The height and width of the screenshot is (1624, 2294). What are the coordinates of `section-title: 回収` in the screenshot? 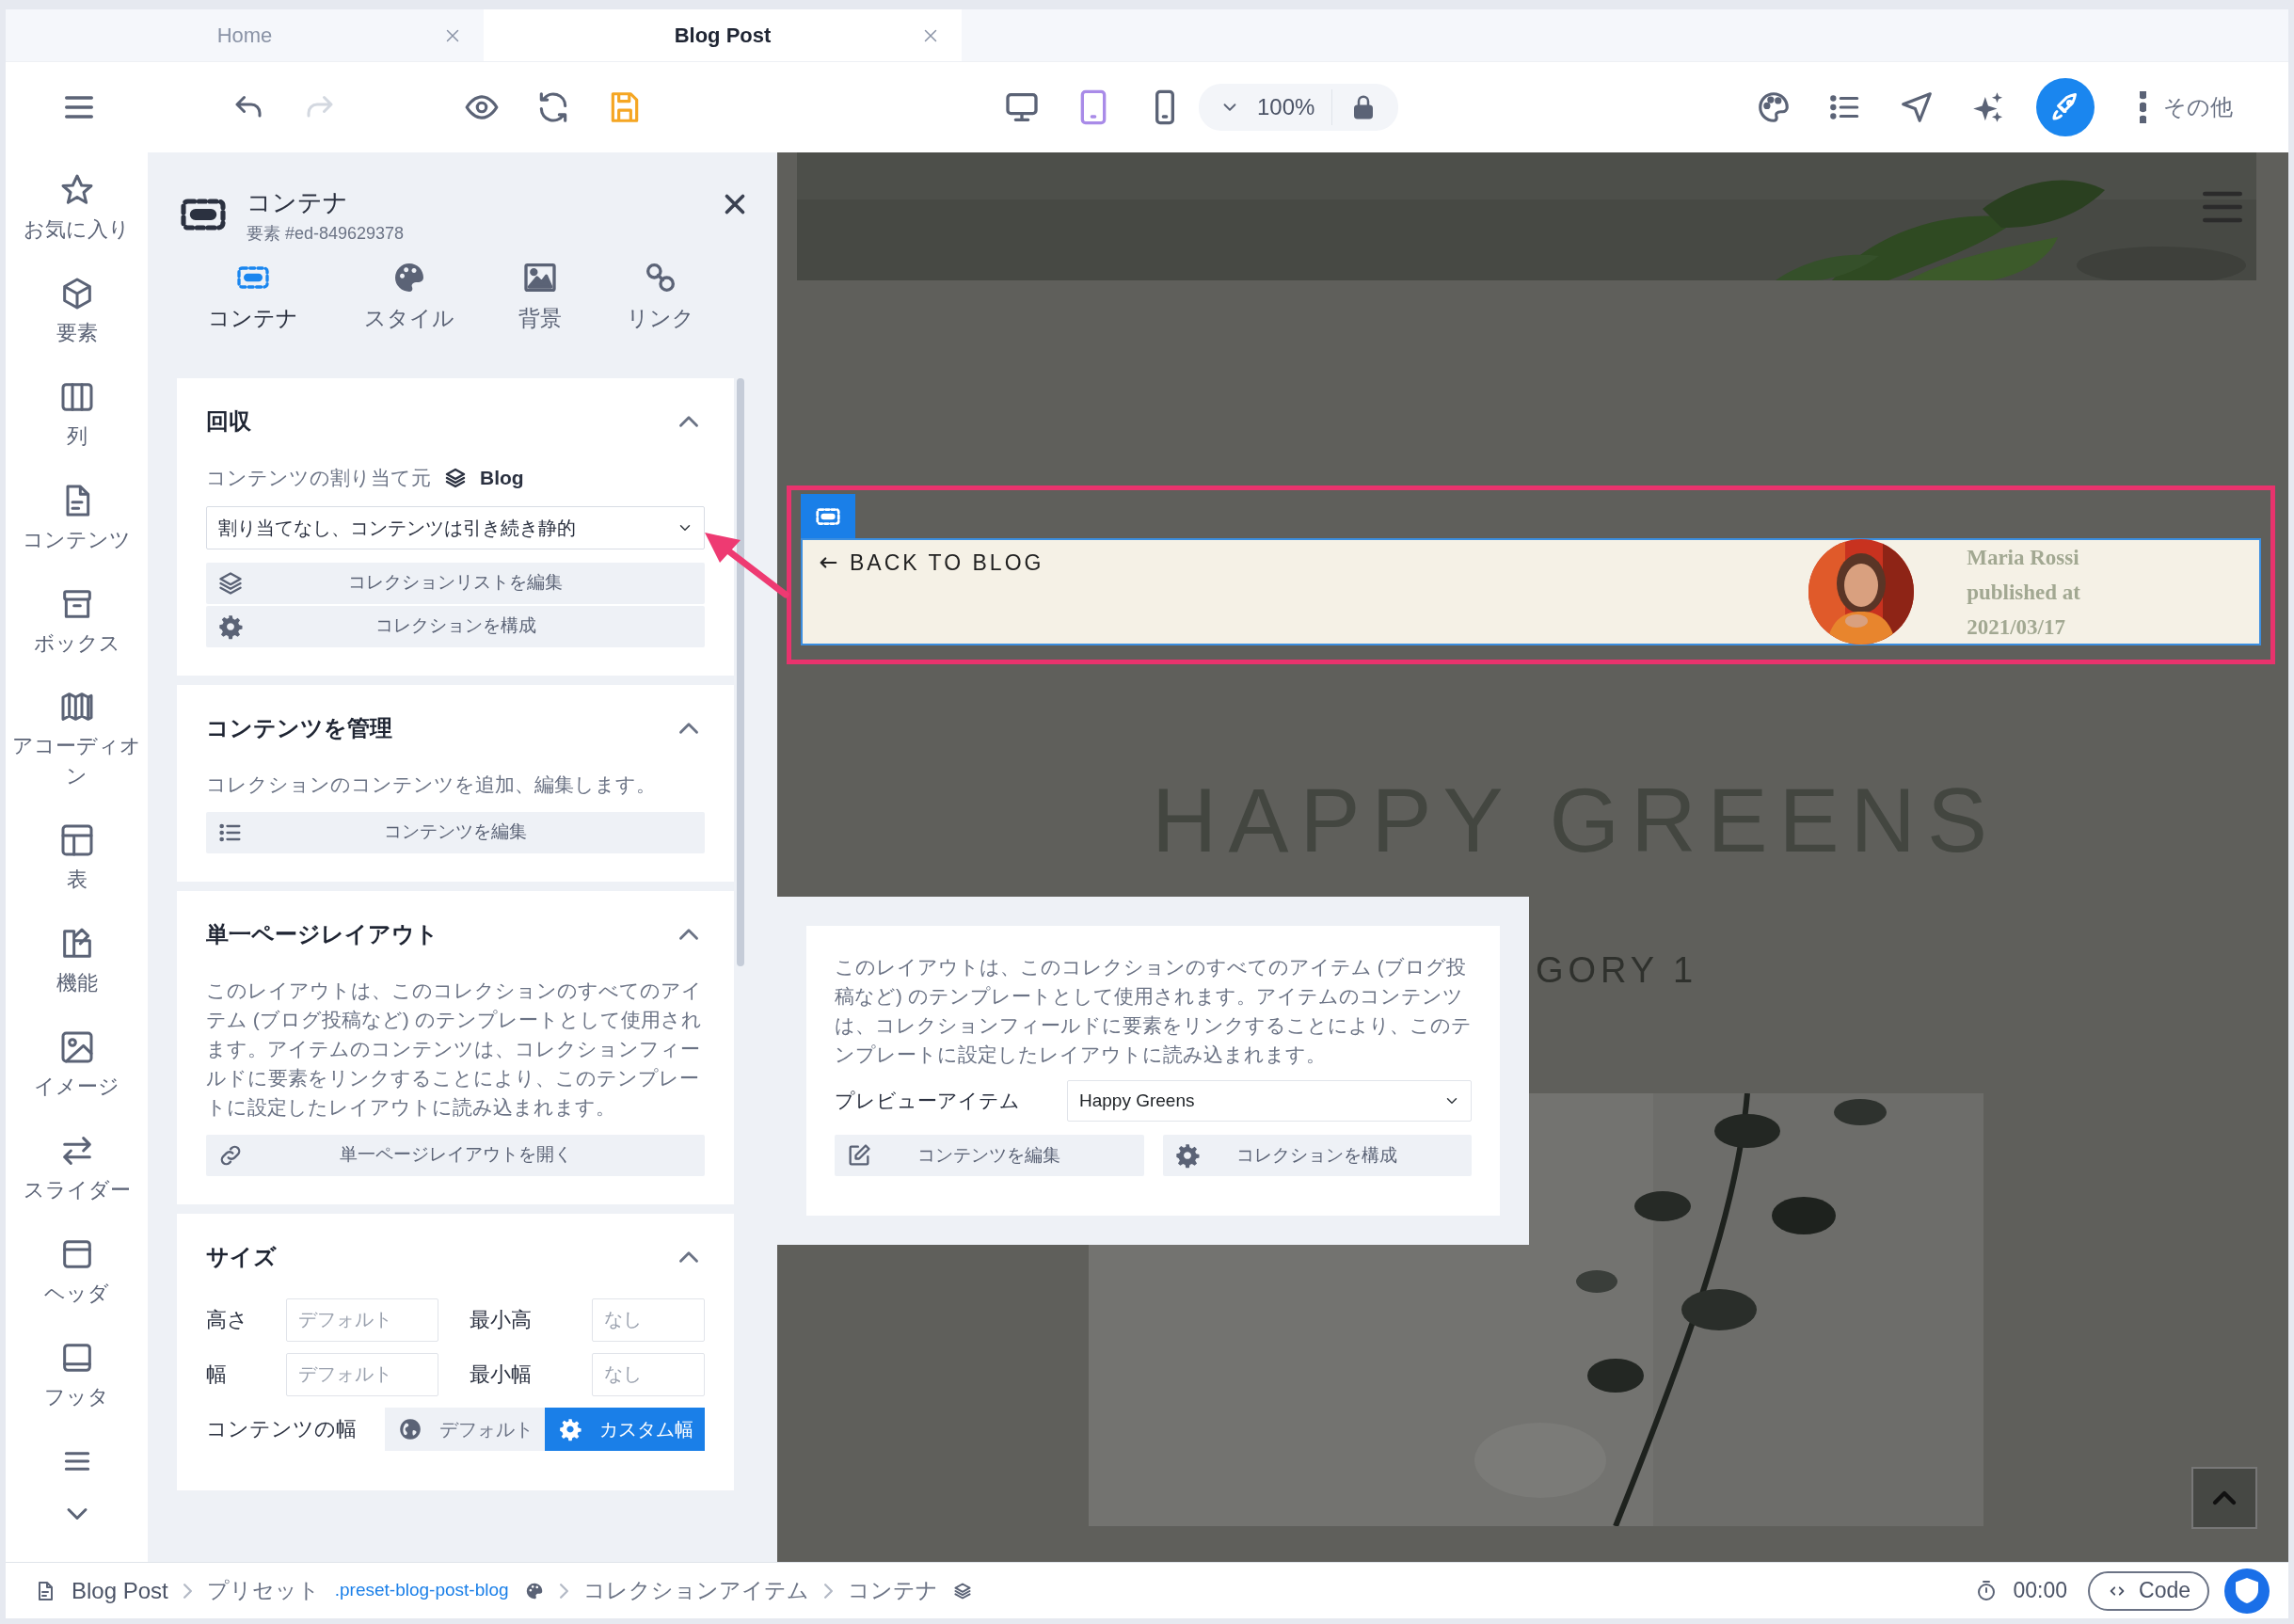 It's located at (229, 422).